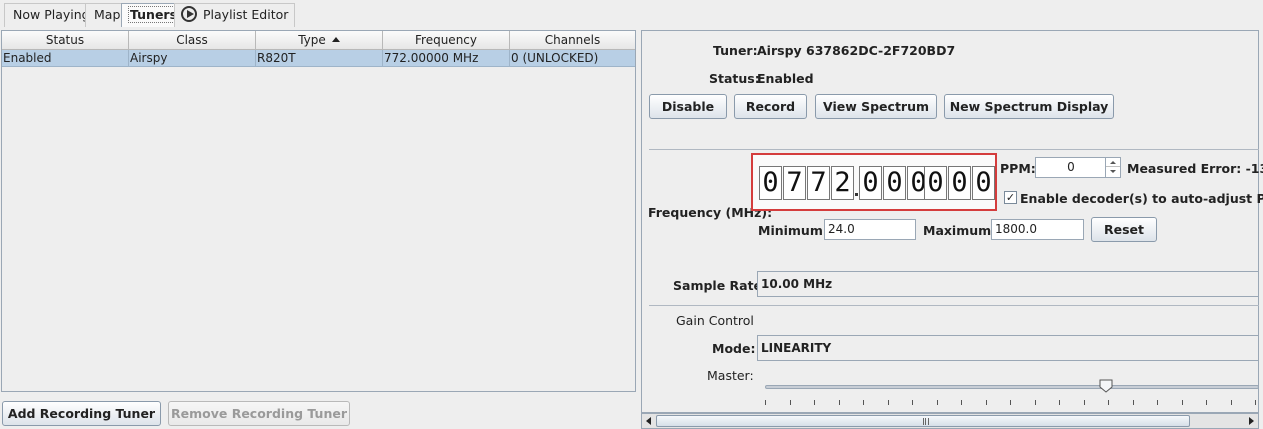 Image resolution: width=1263 pixels, height=429 pixels. Describe the element at coordinates (189, 14) in the screenshot. I see `play-circle-icon` at that location.